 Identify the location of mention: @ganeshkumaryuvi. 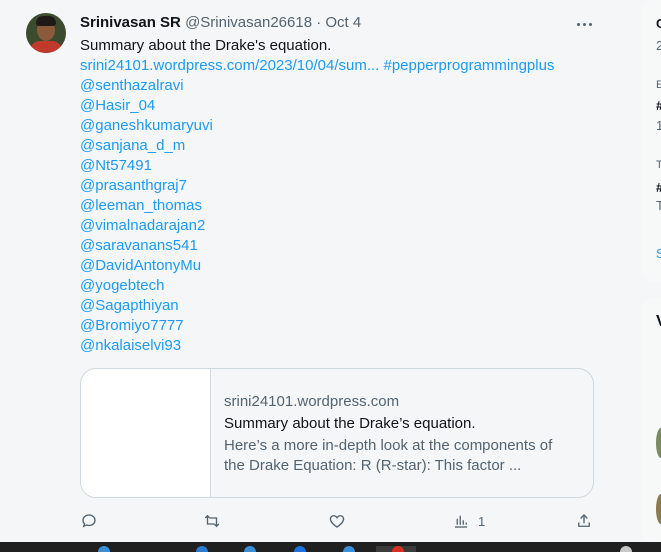
(340, 126).